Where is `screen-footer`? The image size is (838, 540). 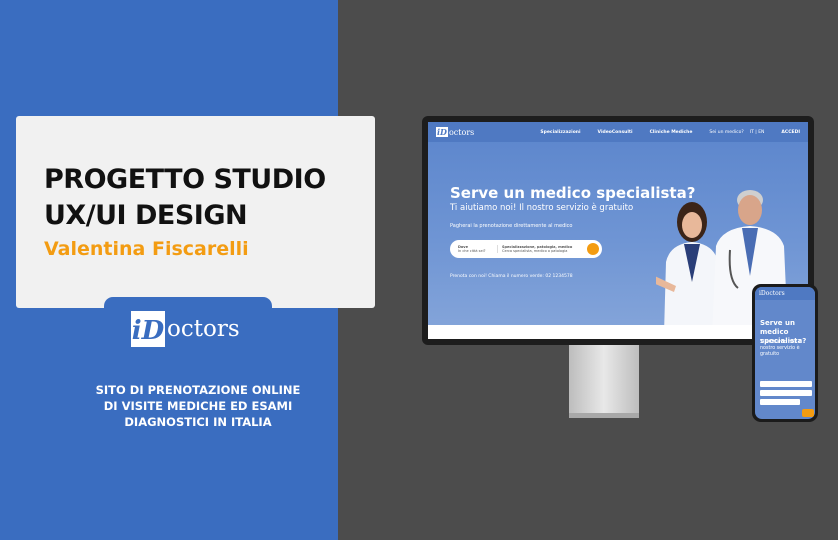 screen-footer is located at coordinates (618, 332).